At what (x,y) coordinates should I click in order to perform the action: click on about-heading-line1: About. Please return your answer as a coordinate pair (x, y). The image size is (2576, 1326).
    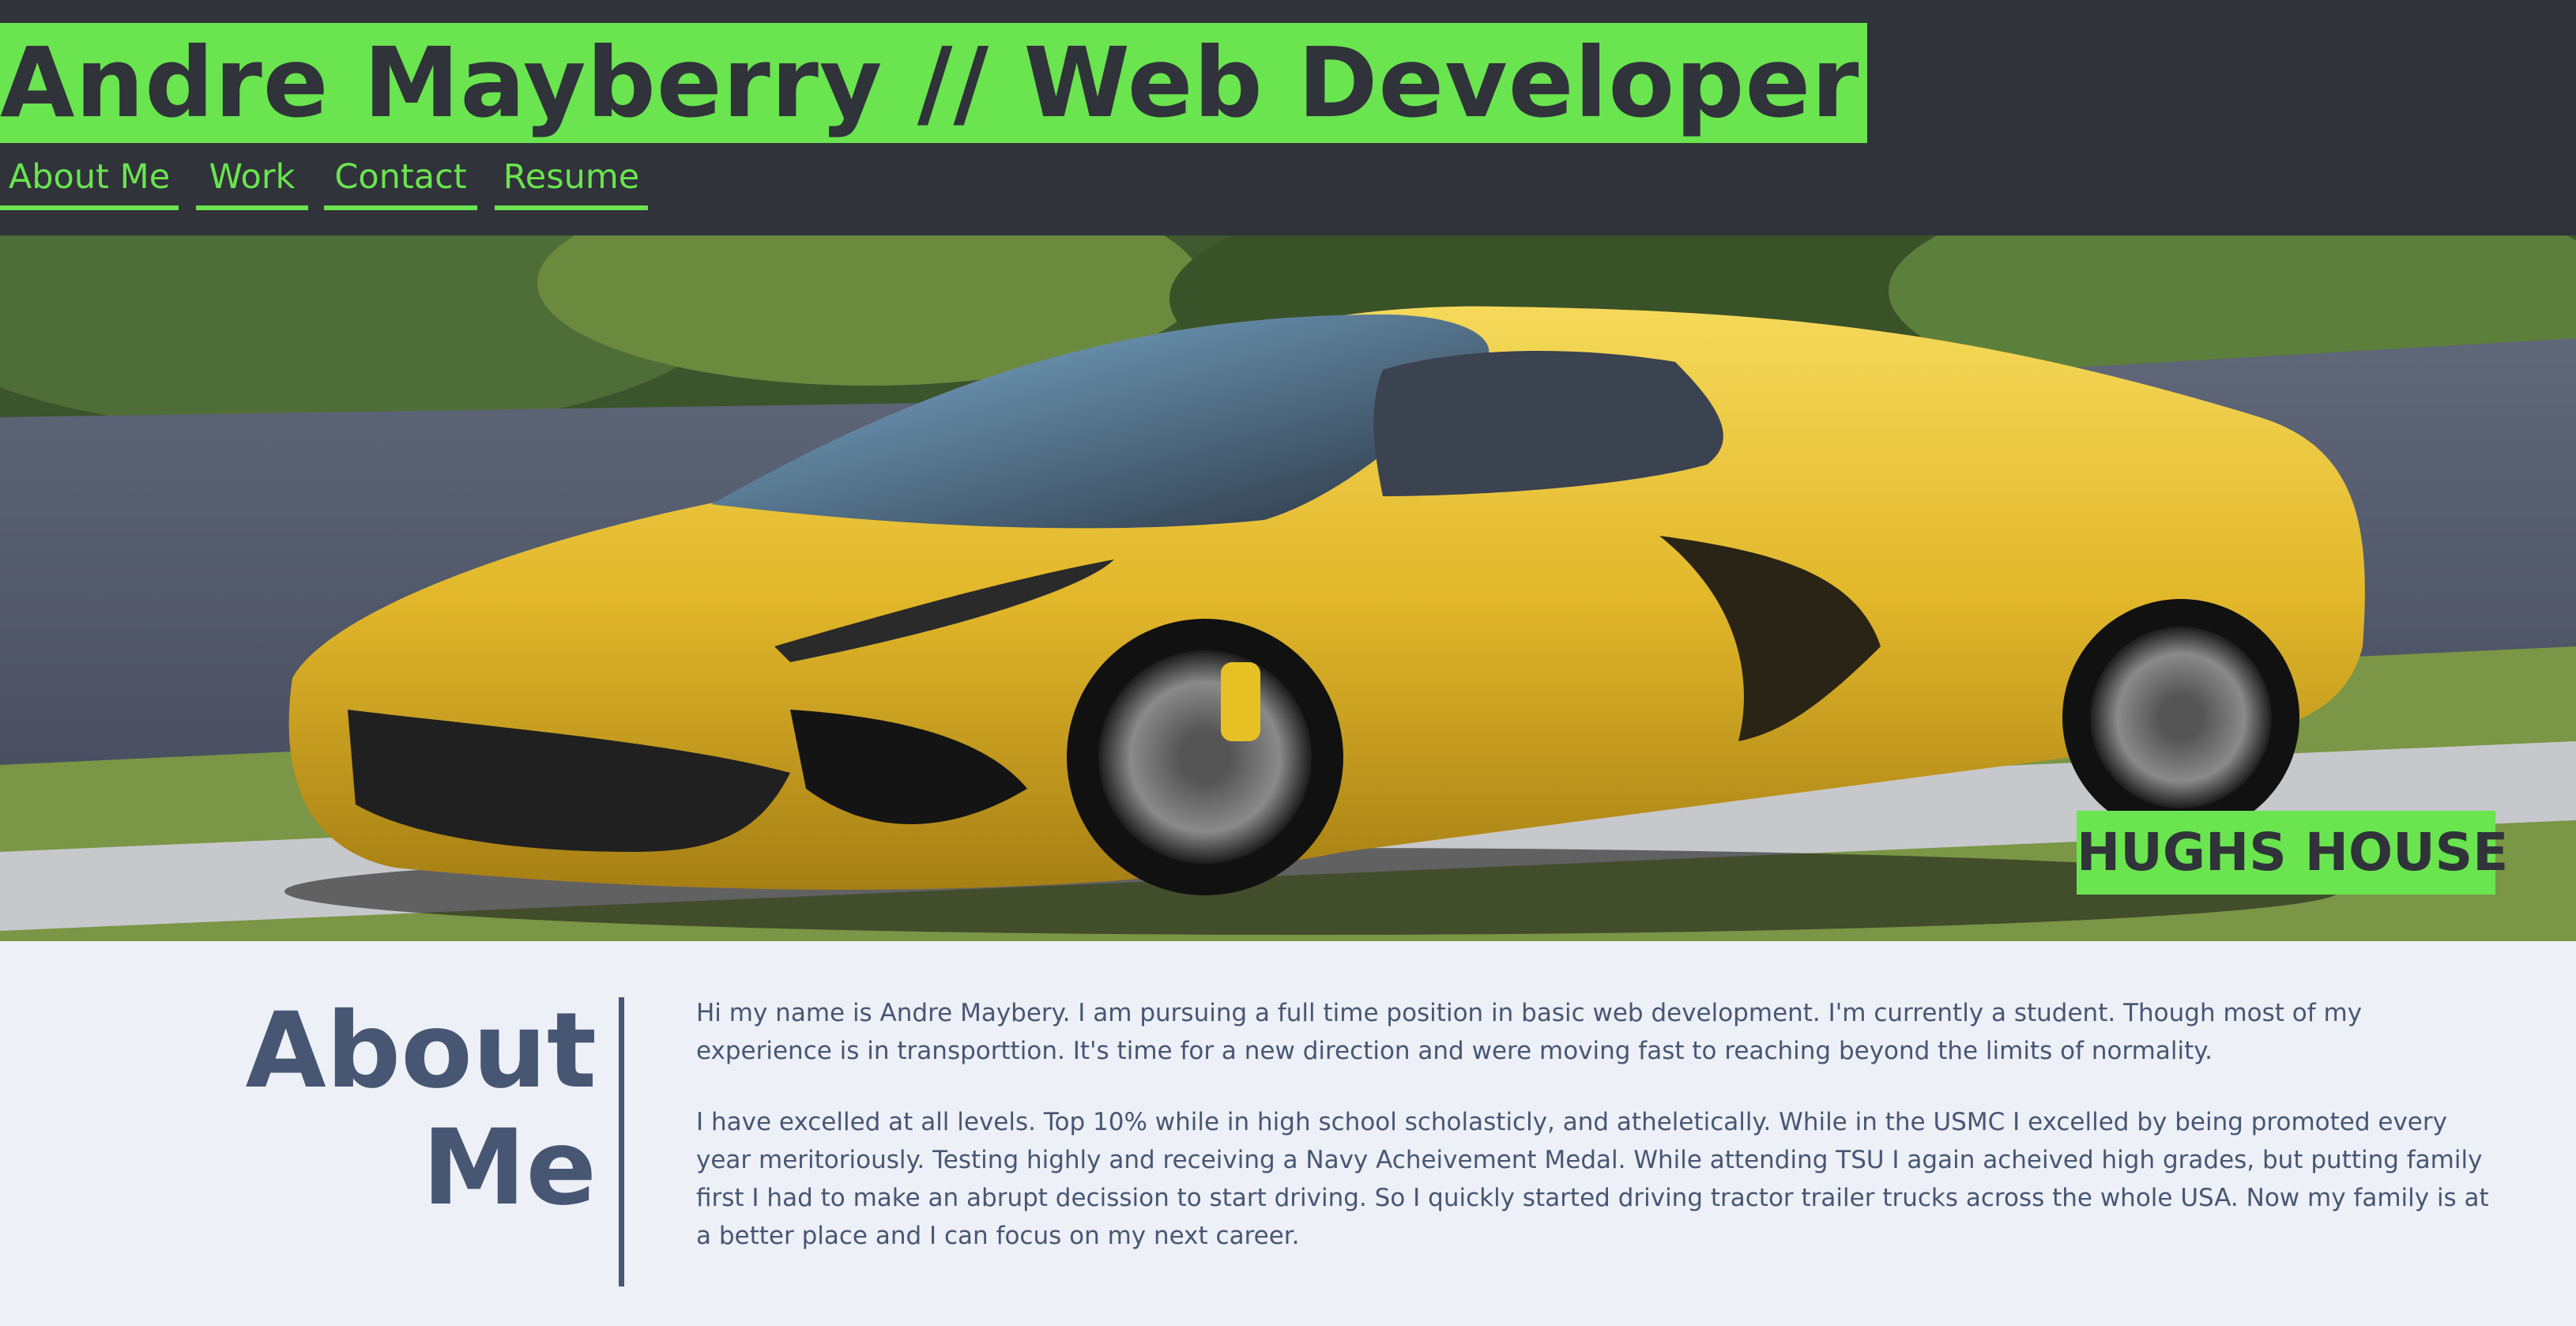
    Looking at the image, I should click on (421, 1051).